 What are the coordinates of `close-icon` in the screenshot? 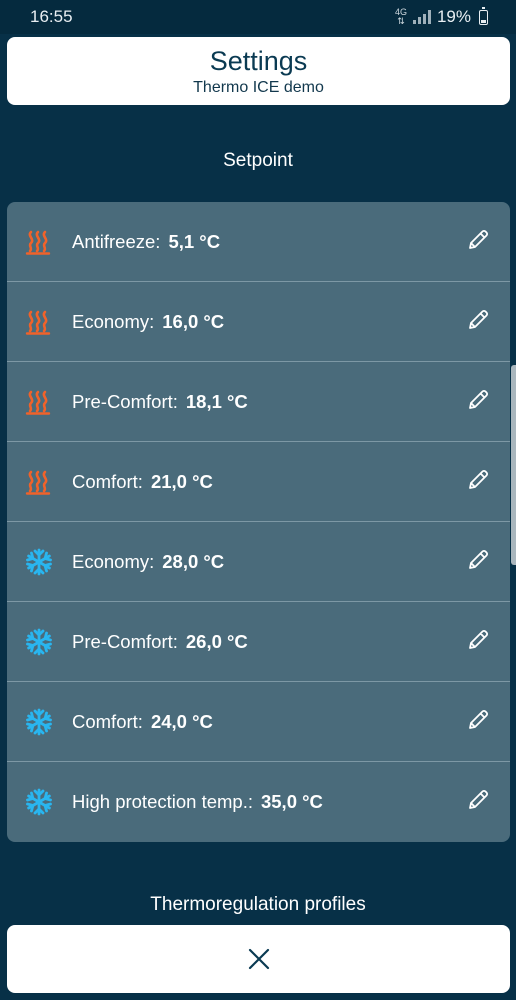 It's located at (258, 959).